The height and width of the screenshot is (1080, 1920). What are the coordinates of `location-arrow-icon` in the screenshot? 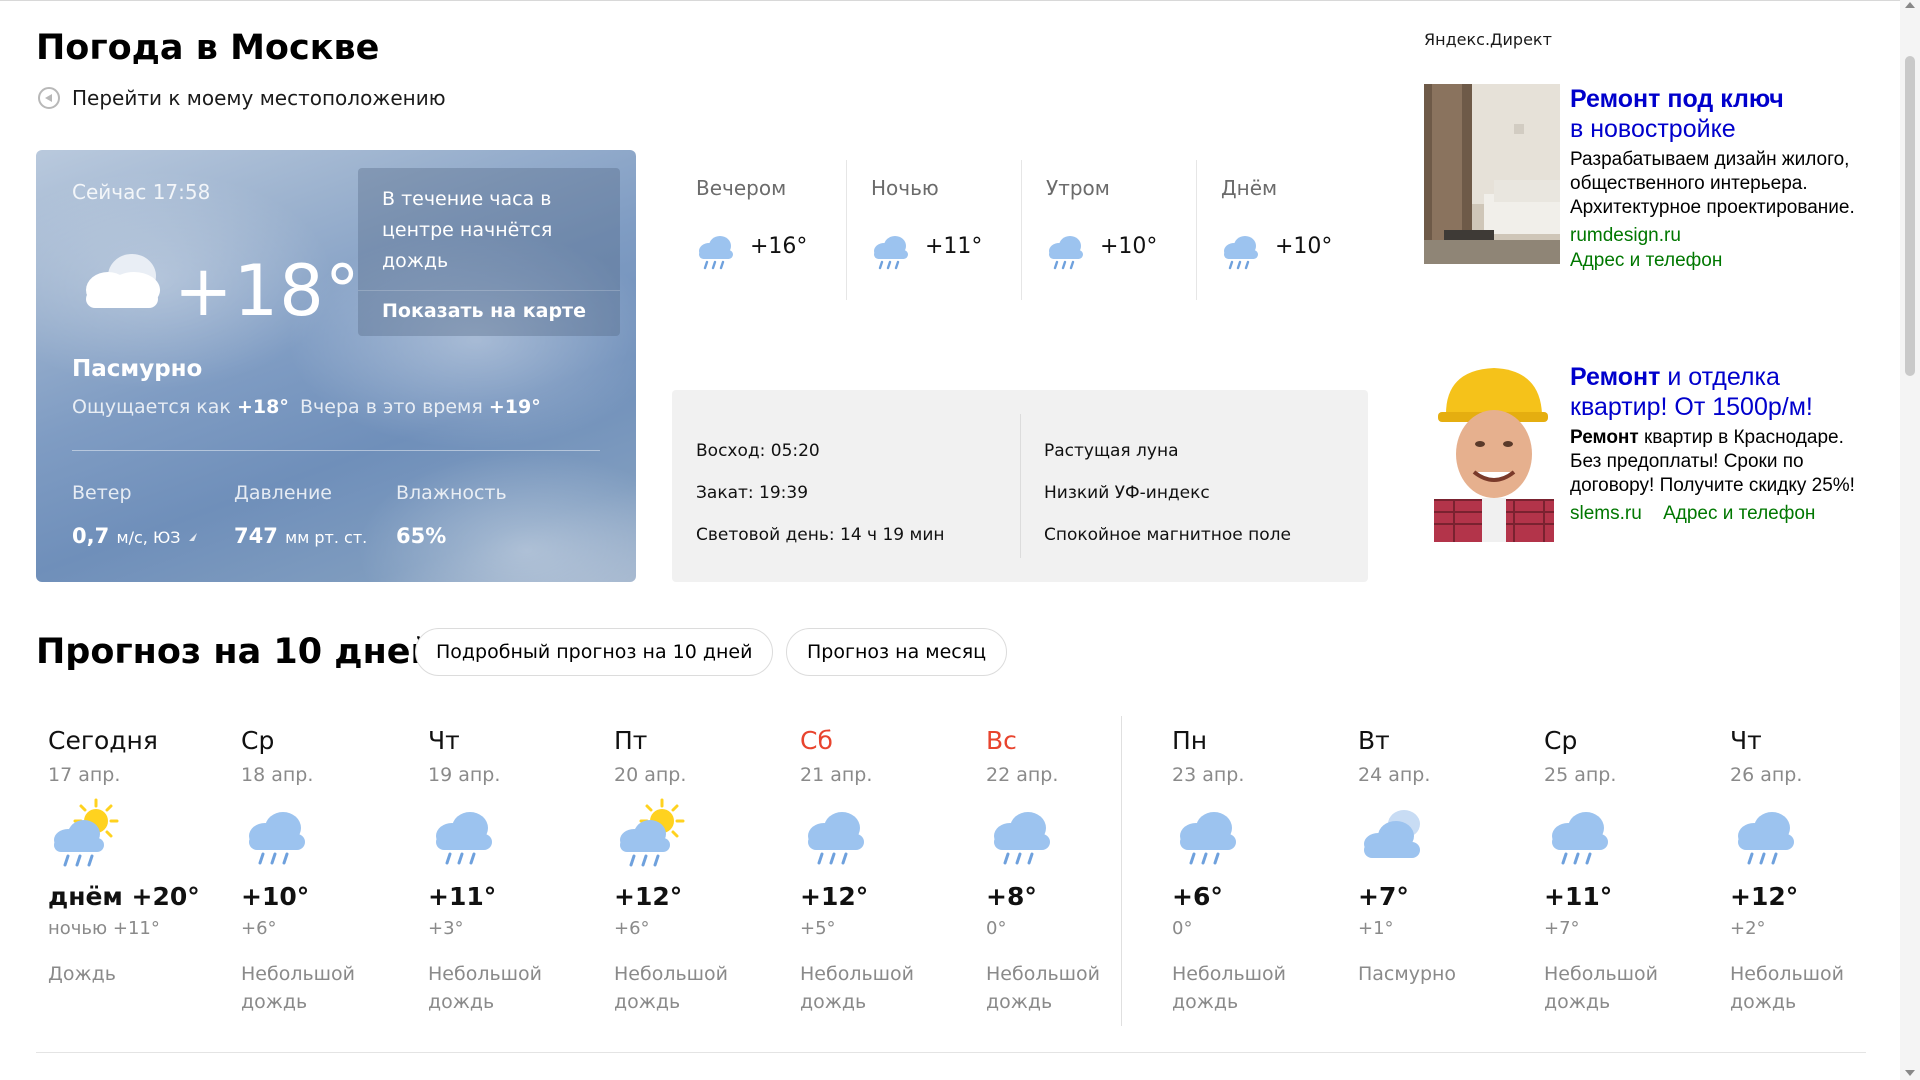 It's located at (49, 98).